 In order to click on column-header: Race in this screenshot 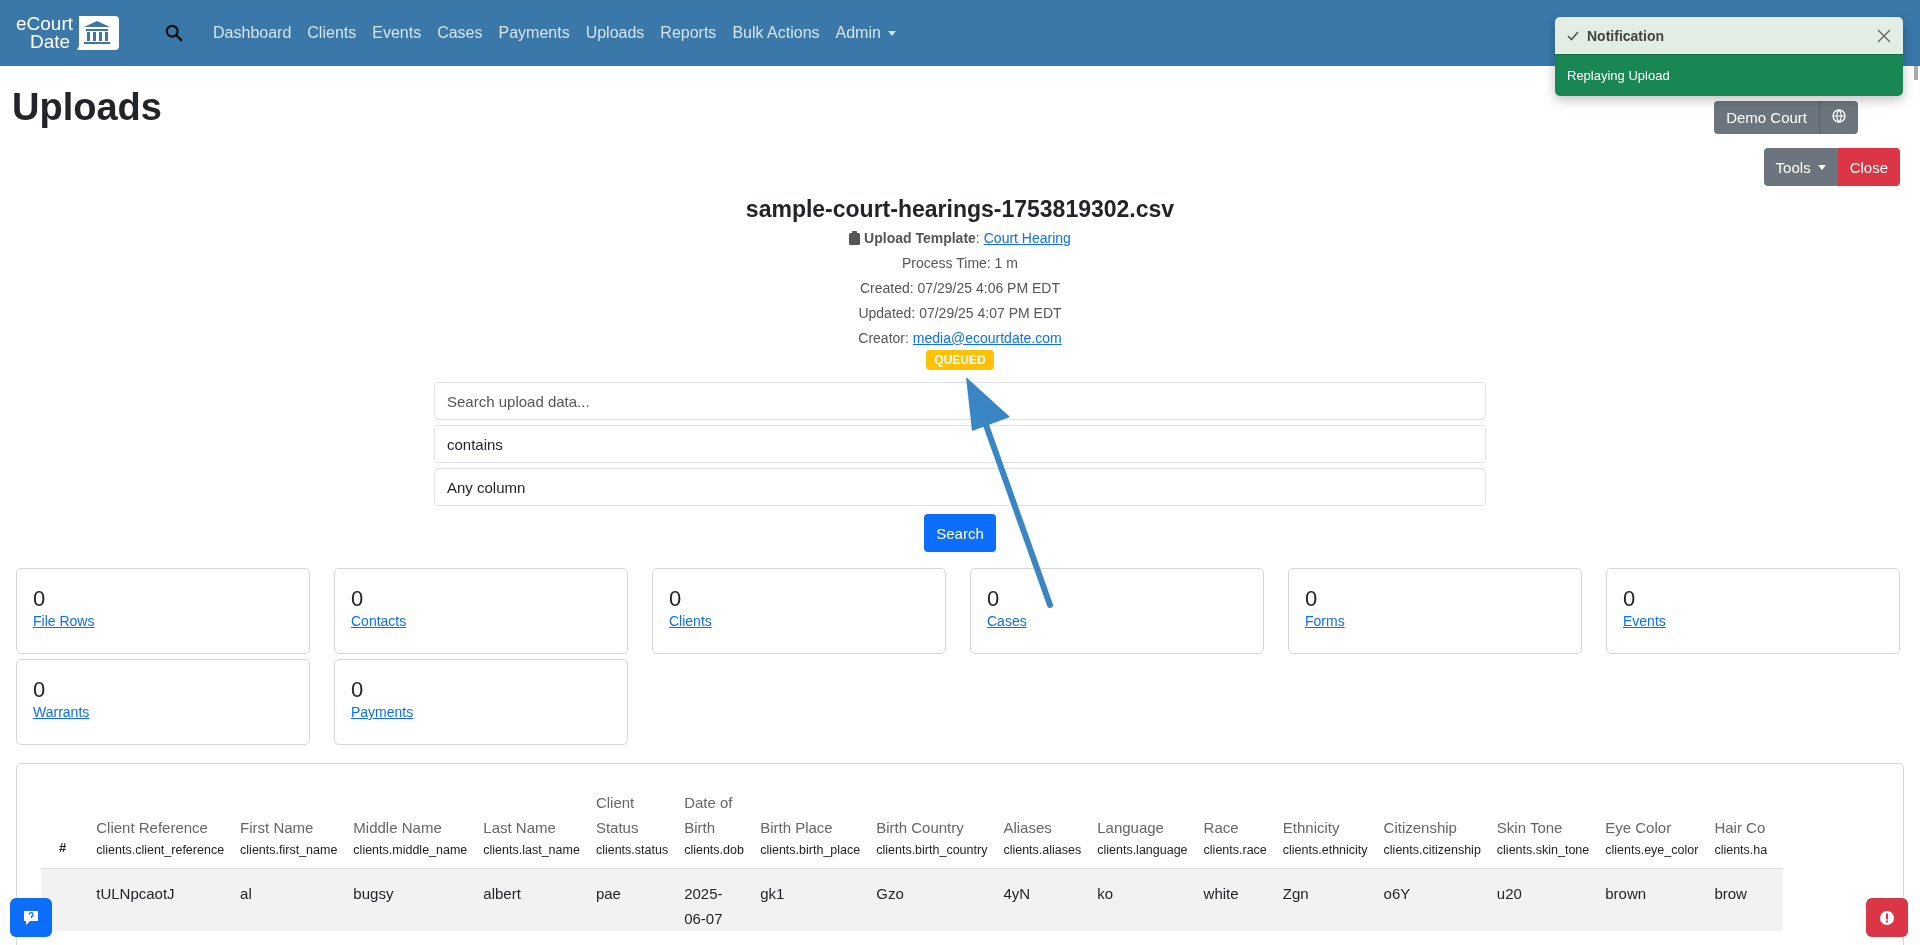, I will do `click(1221, 828)`.